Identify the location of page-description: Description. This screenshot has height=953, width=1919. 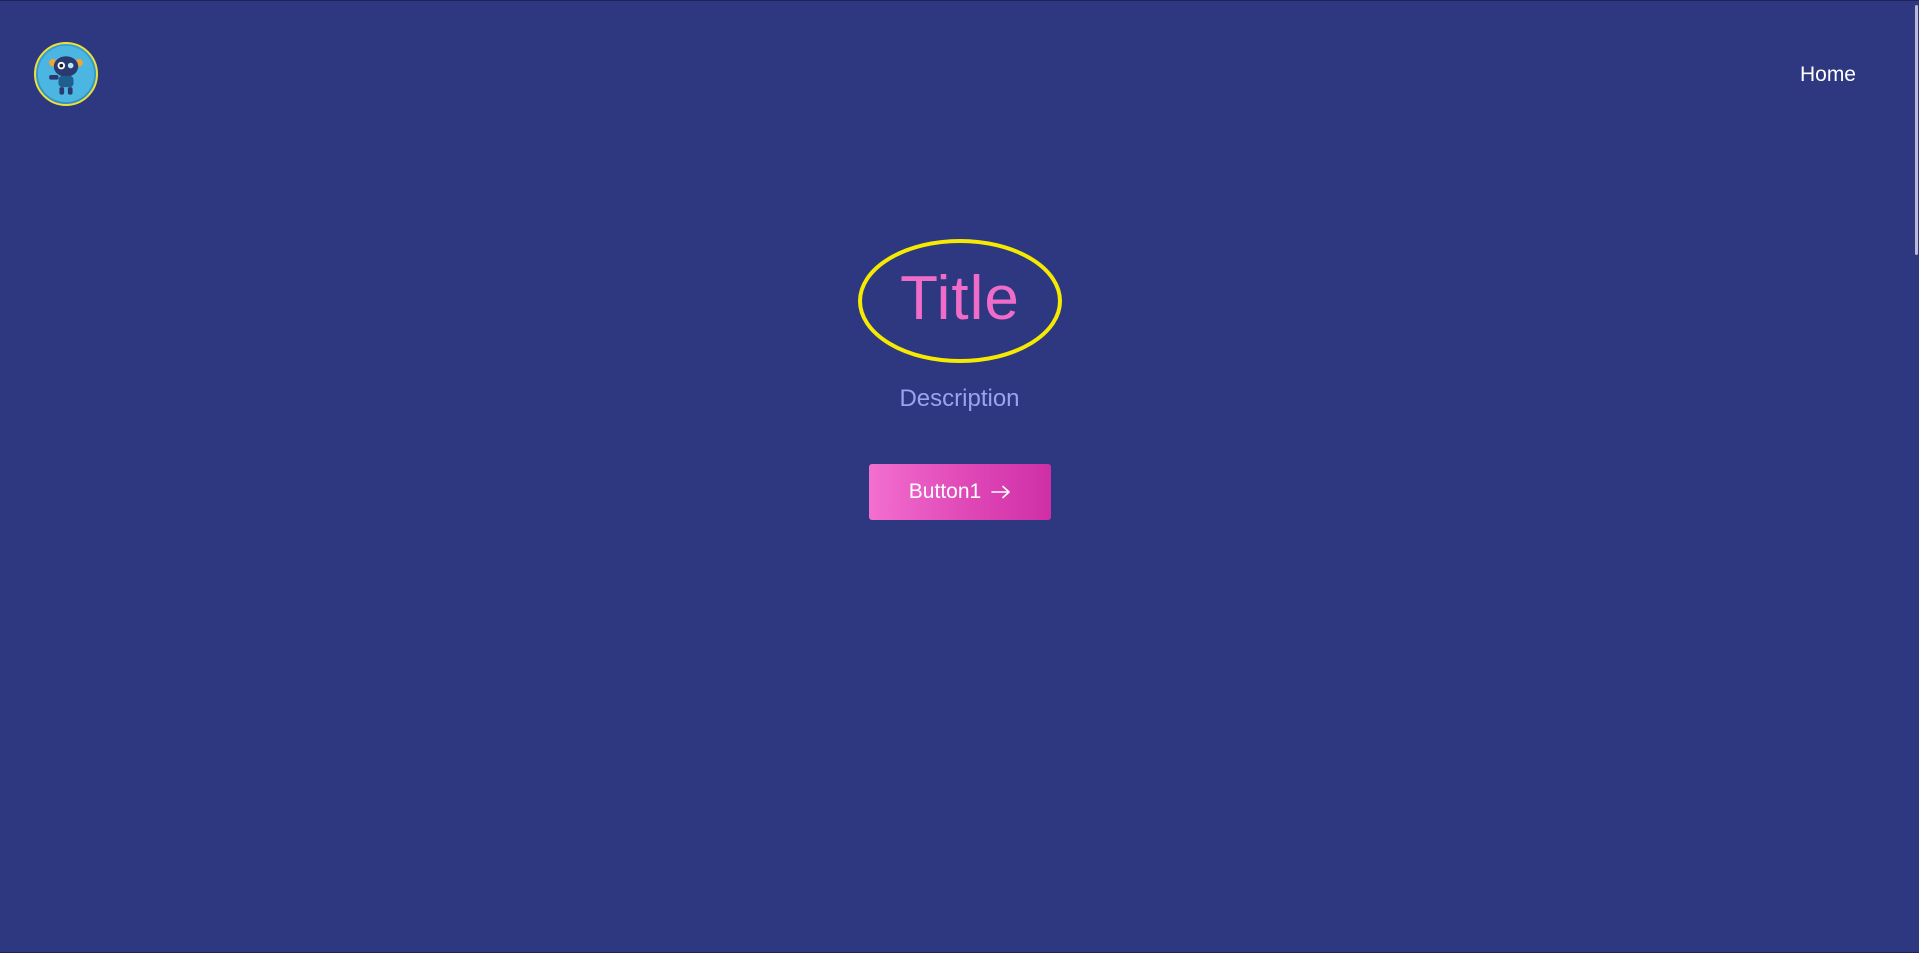
(959, 398).